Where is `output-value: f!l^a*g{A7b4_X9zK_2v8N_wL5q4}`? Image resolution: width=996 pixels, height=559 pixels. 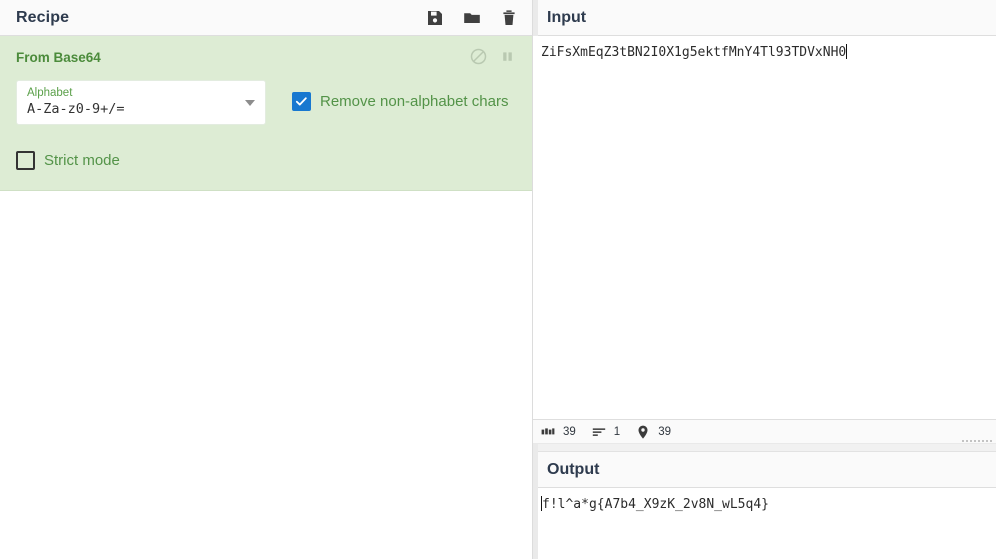 output-value: f!l^a*g{A7b4_X9zK_2v8N_wL5q4} is located at coordinates (655, 504).